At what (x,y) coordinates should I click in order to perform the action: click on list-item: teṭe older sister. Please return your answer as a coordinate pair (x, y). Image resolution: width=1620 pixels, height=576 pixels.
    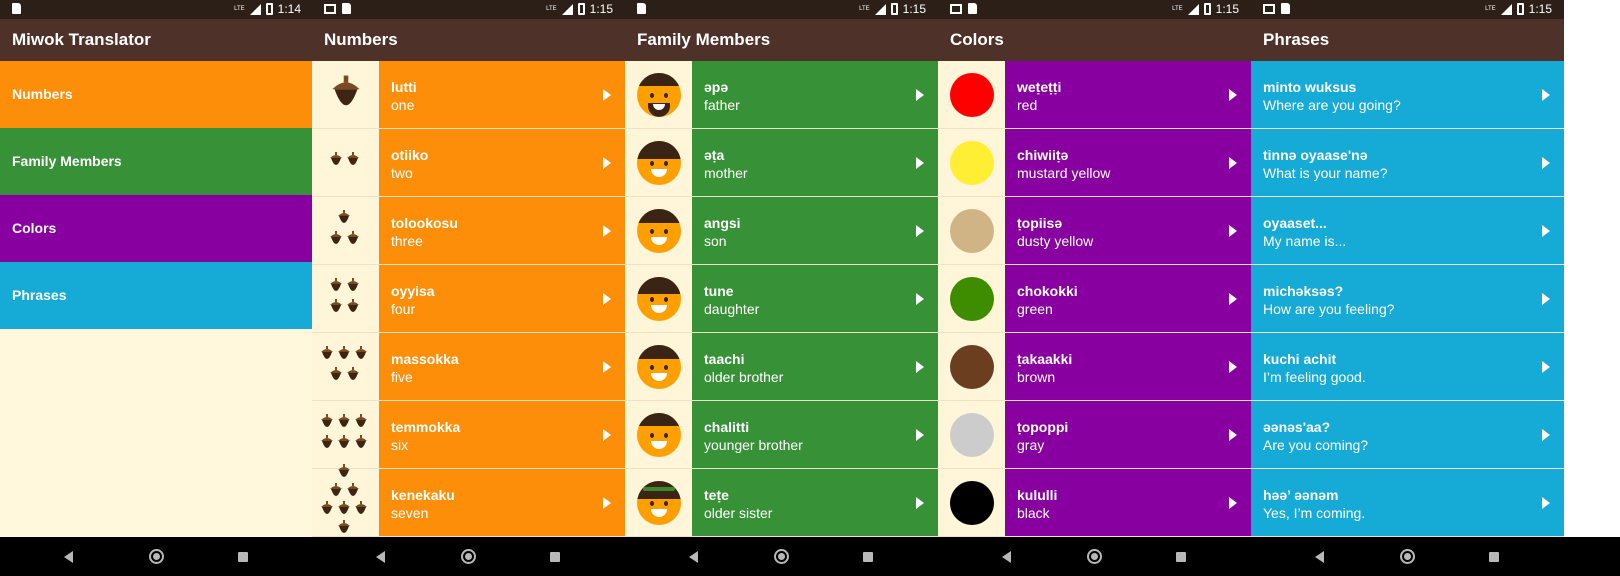
    Looking at the image, I should click on (781, 503).